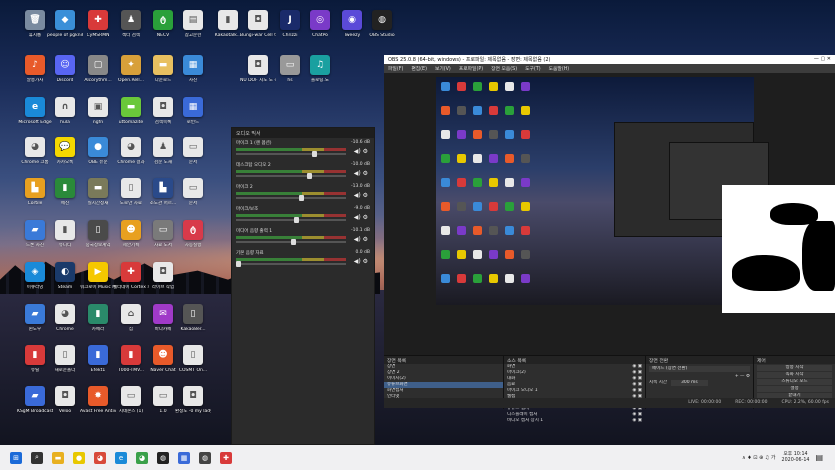 The image size is (835, 470). Describe the element at coordinates (131, 192) in the screenshot. I see `desktop-icon: ▯ 도로만 자료` at that location.